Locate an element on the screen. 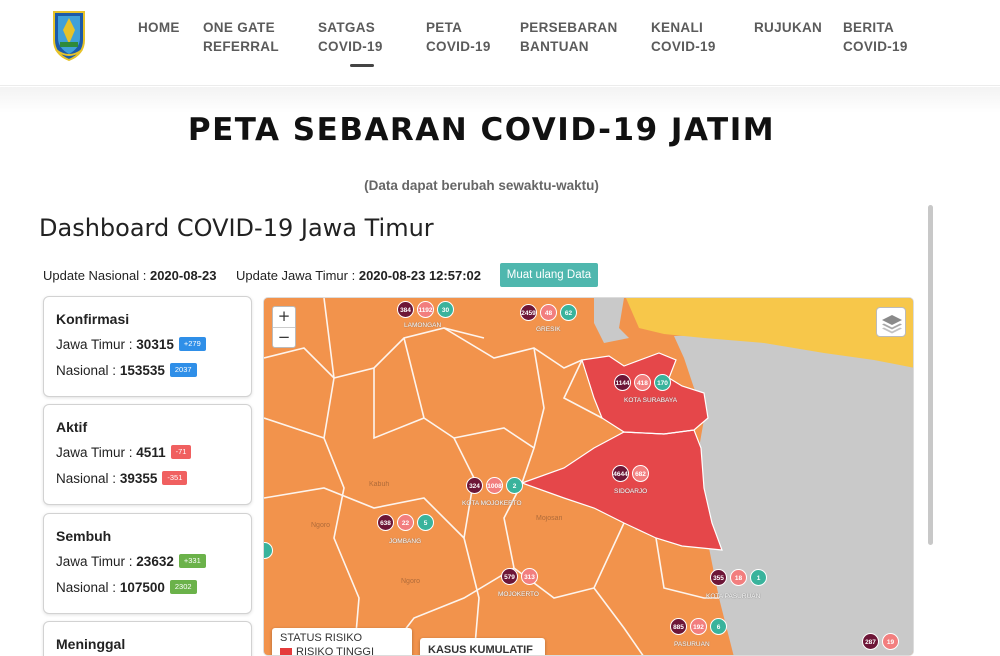  marker-recovered: 1 is located at coordinates (758, 577).